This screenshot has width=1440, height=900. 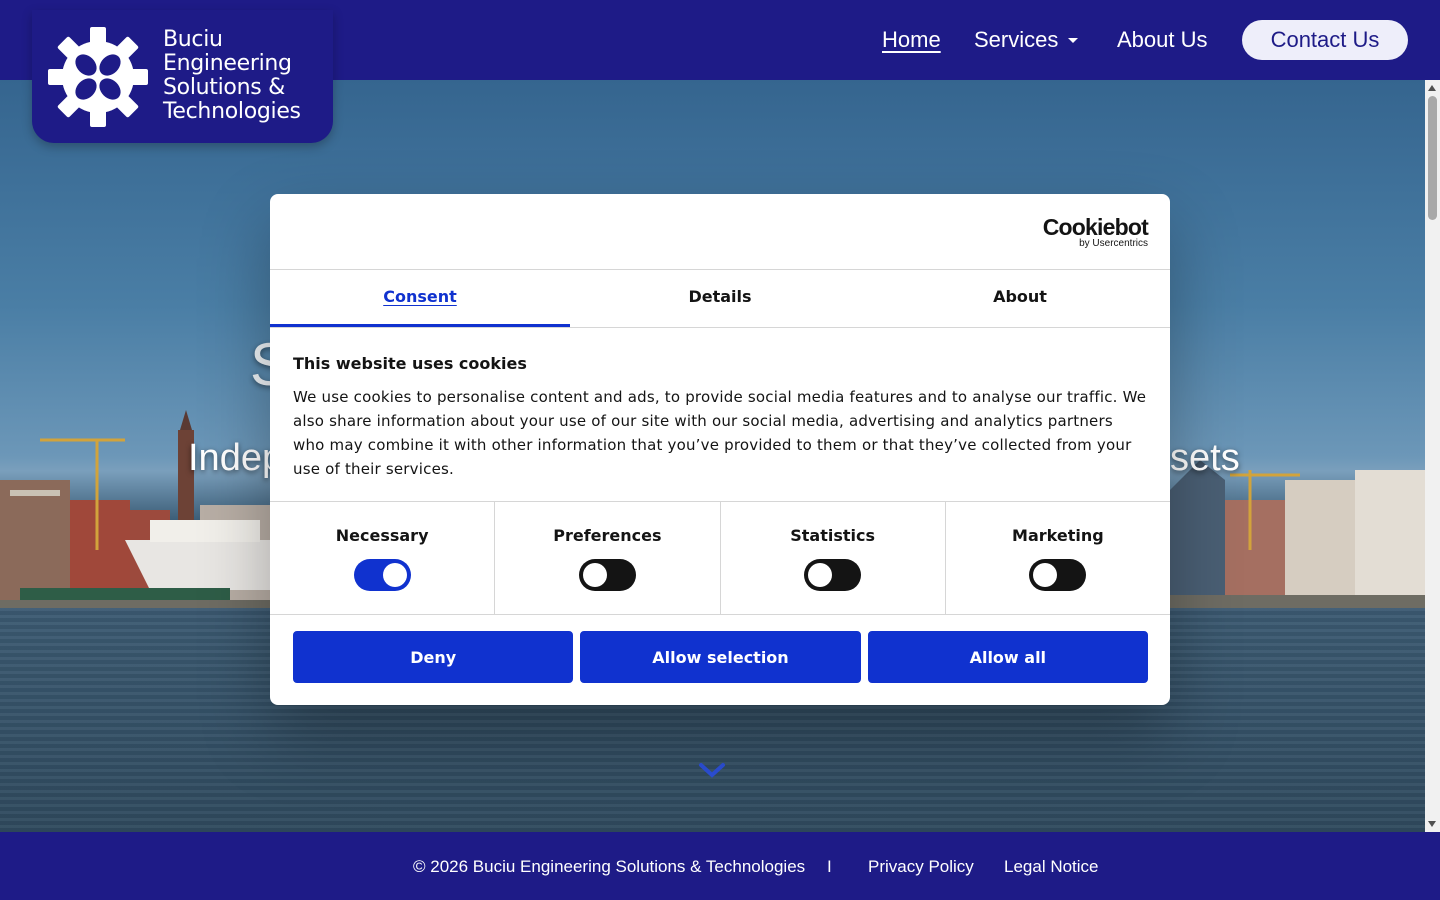 What do you see at coordinates (1016, 40) in the screenshot?
I see `nav-services-link: Services` at bounding box center [1016, 40].